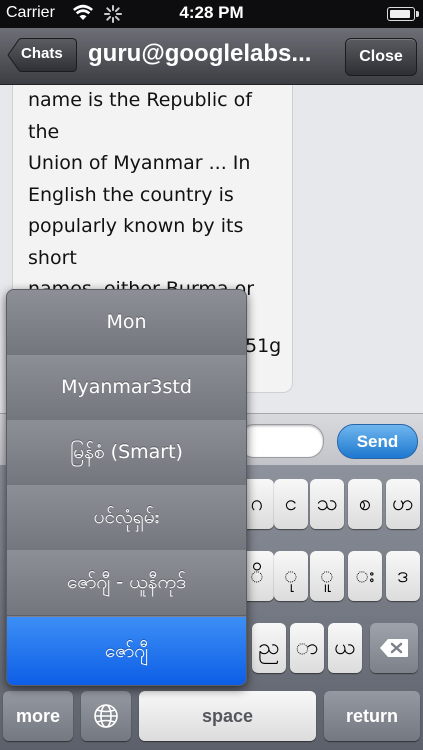  What do you see at coordinates (126, 583) in the screenshot?
I see `font-option-zawgyi-unicode: ဇော်ဂျီ - ယူနီကုဒ်` at bounding box center [126, 583].